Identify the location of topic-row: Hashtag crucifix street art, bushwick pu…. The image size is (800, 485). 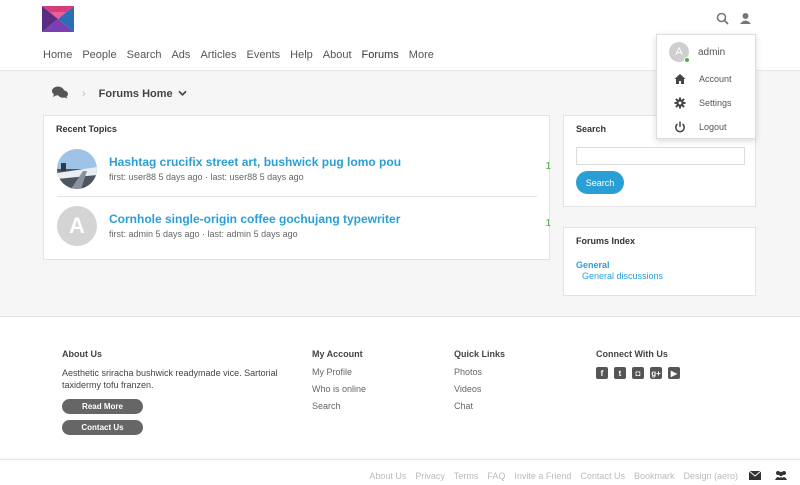
(304, 177).